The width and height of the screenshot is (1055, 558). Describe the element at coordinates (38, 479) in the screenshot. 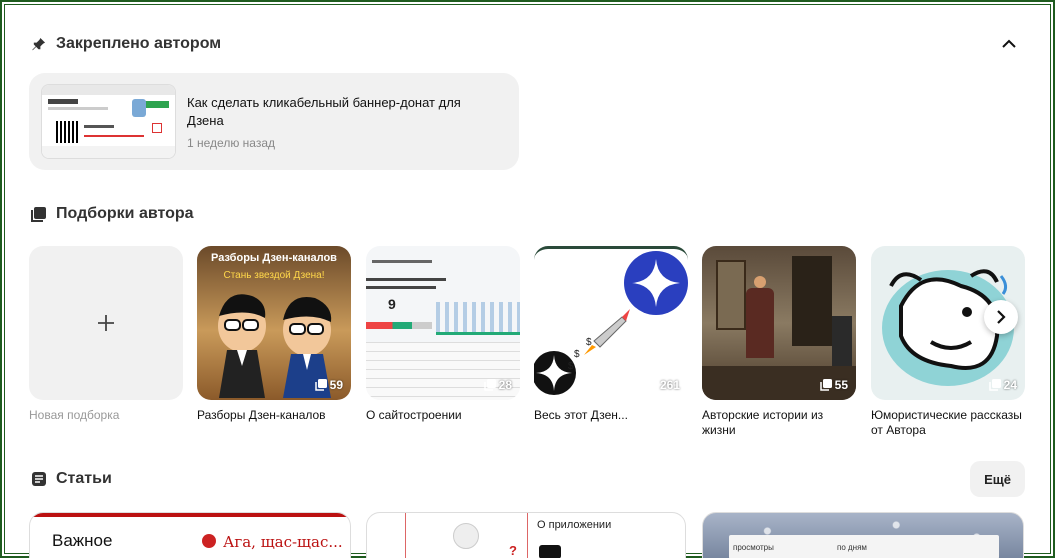

I see `article-icon` at that location.